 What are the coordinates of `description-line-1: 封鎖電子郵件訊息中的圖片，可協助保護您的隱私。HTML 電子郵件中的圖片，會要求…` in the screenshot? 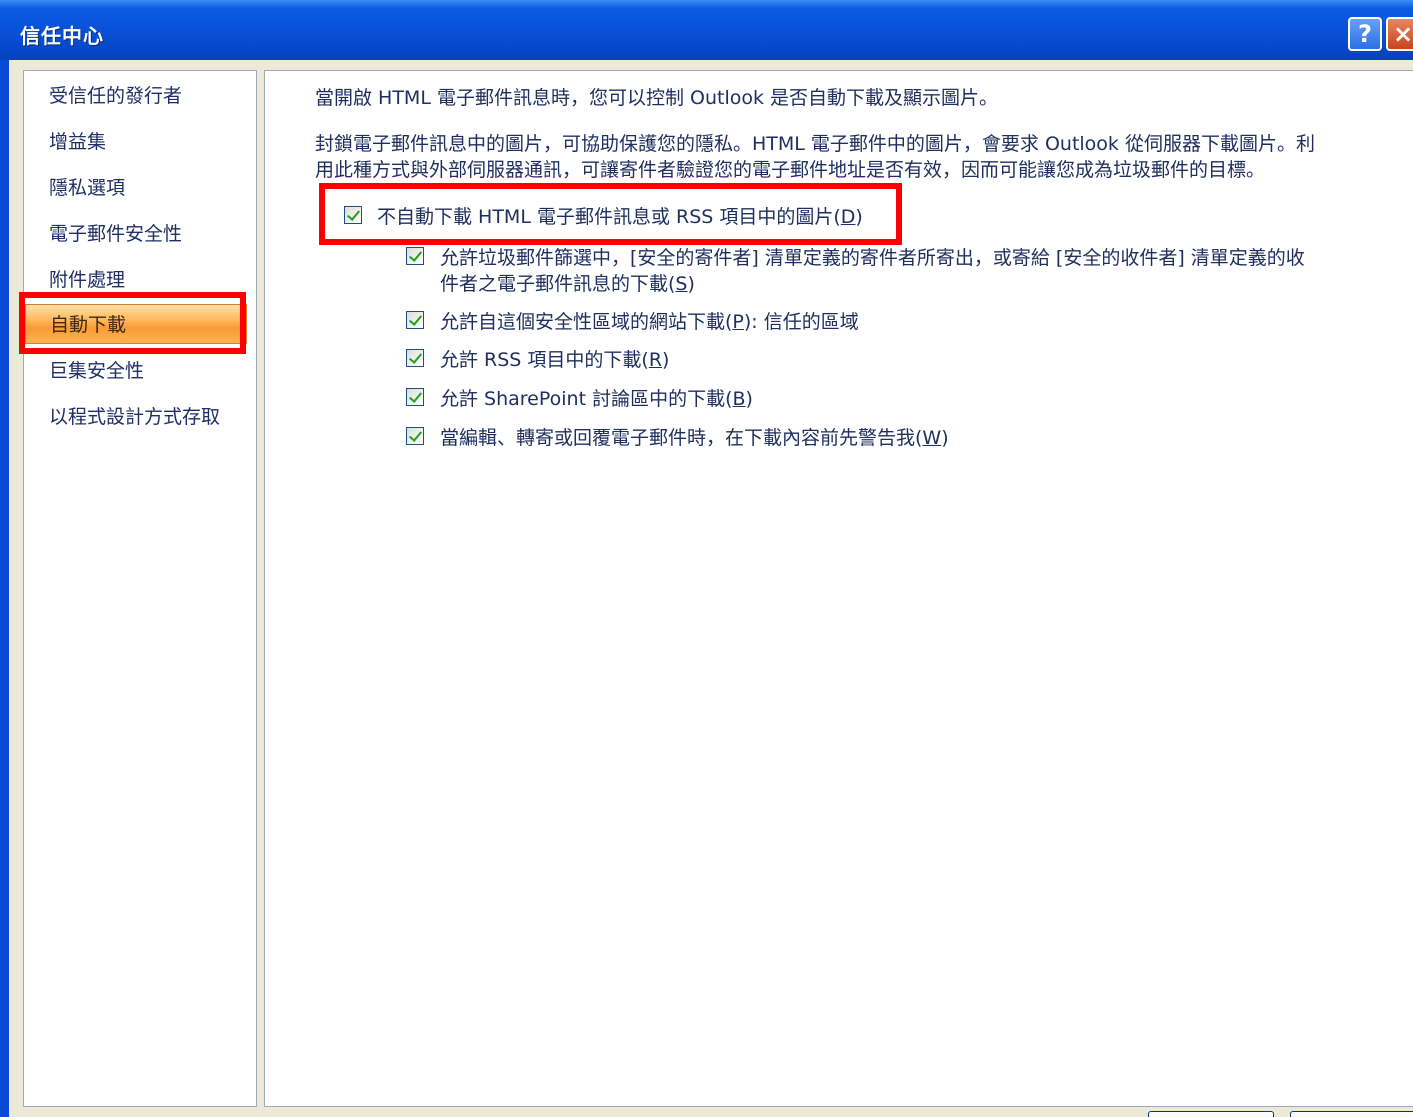 It's located at (815, 144).